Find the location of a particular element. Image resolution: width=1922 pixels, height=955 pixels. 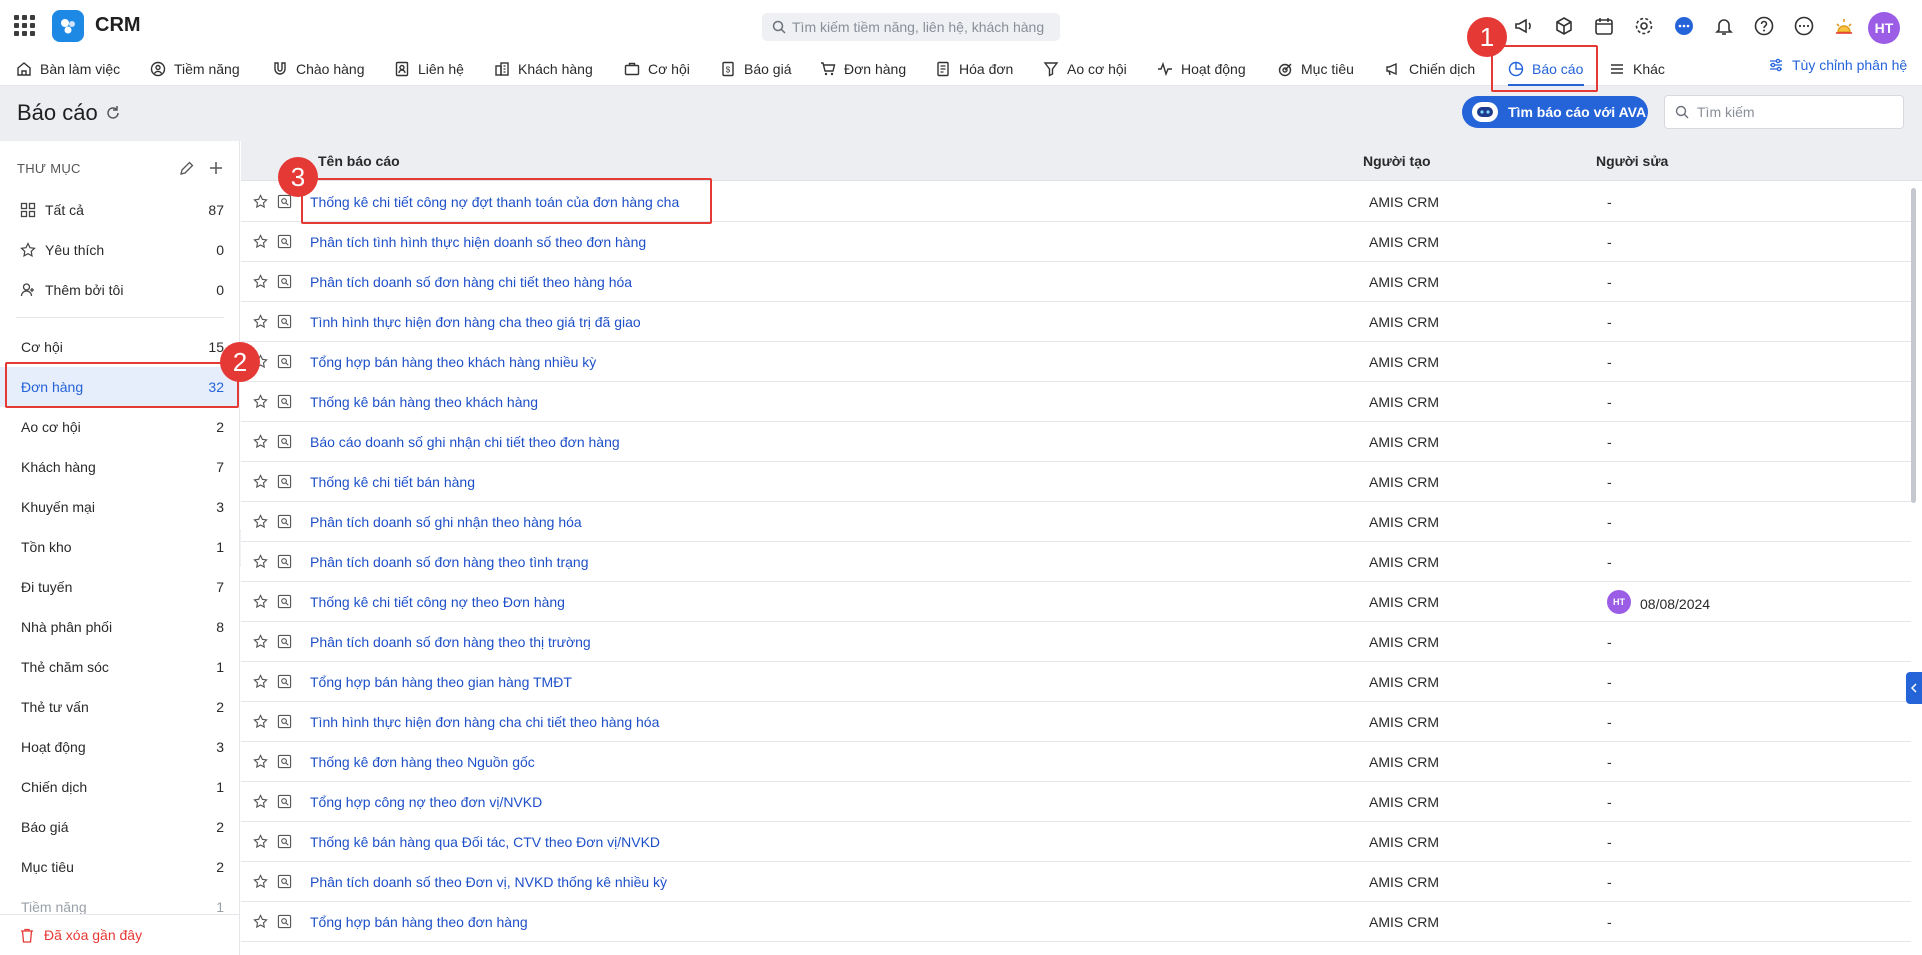

nav-item-khach-hang: Khách hàng is located at coordinates (543, 69).